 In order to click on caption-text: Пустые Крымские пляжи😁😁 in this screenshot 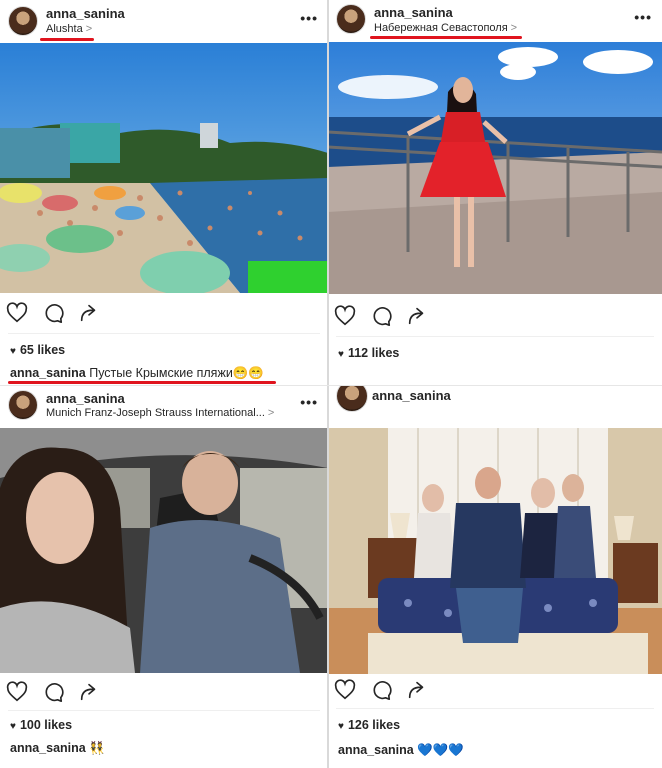, I will do `click(174, 373)`.